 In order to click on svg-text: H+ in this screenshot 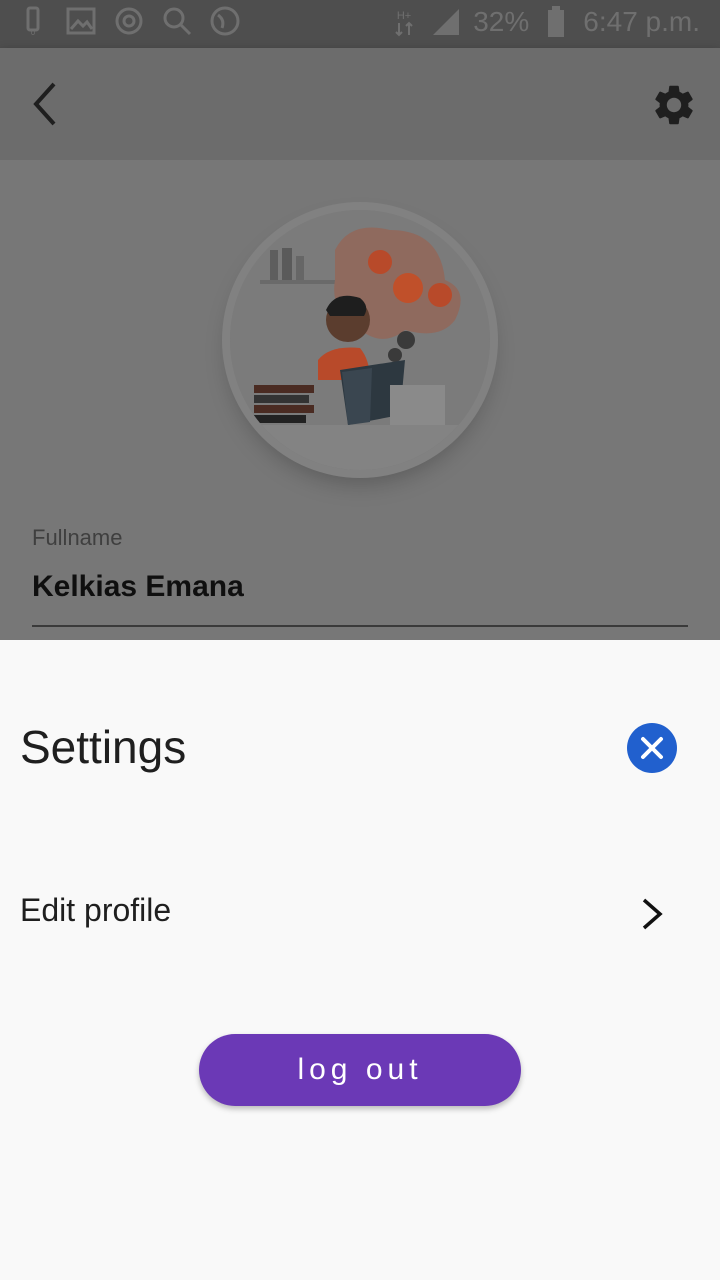, I will do `click(404, 16)`.